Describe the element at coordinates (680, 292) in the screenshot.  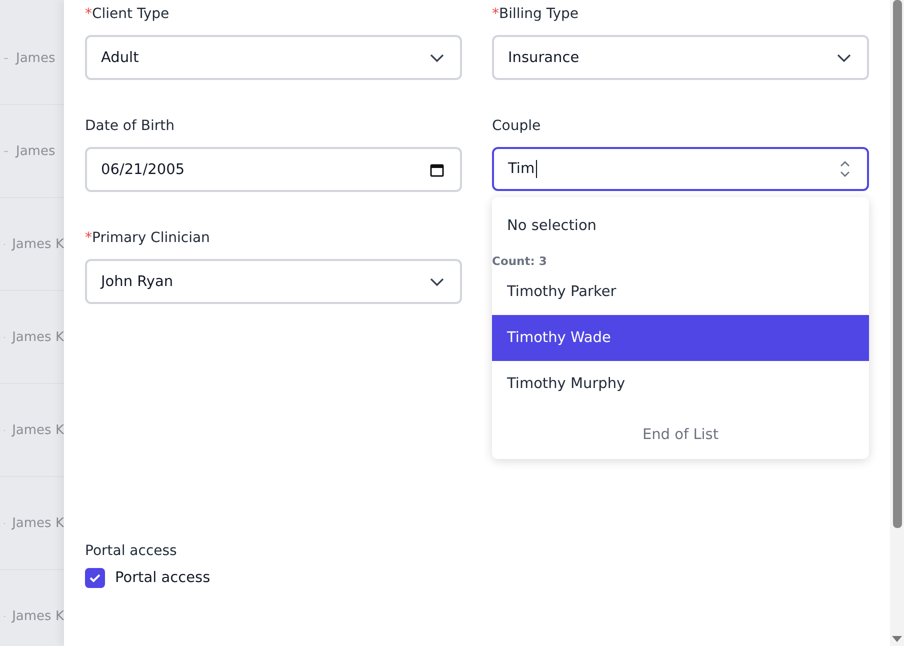
I see `dropdown-option: Timothy Parker` at that location.